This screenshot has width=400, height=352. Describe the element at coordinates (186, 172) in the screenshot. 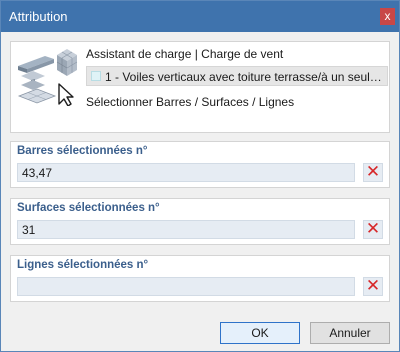

I see `members-input: 43,47` at that location.